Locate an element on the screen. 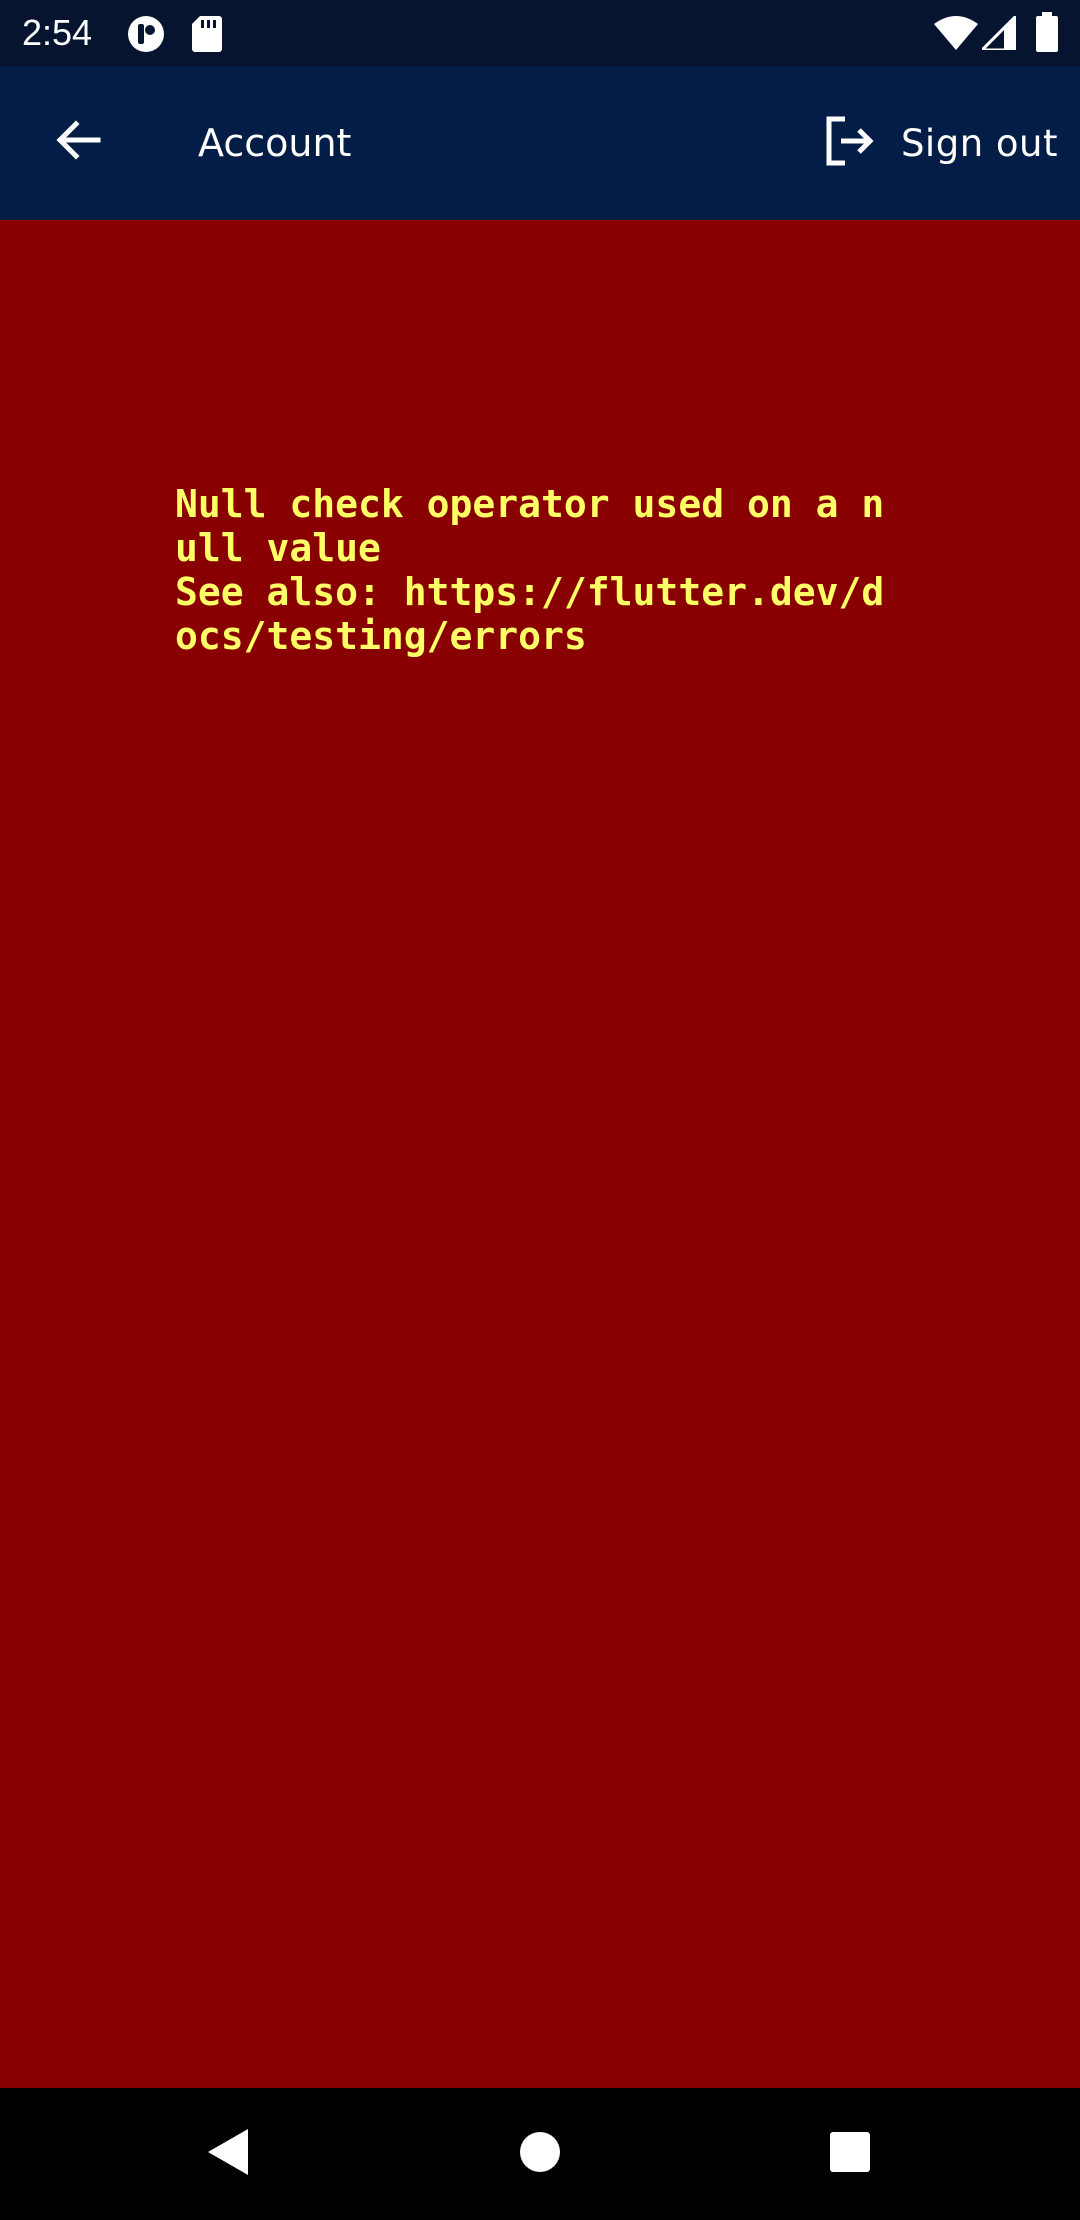 This screenshot has height=2220, width=1080. page-title: Account is located at coordinates (275, 143).